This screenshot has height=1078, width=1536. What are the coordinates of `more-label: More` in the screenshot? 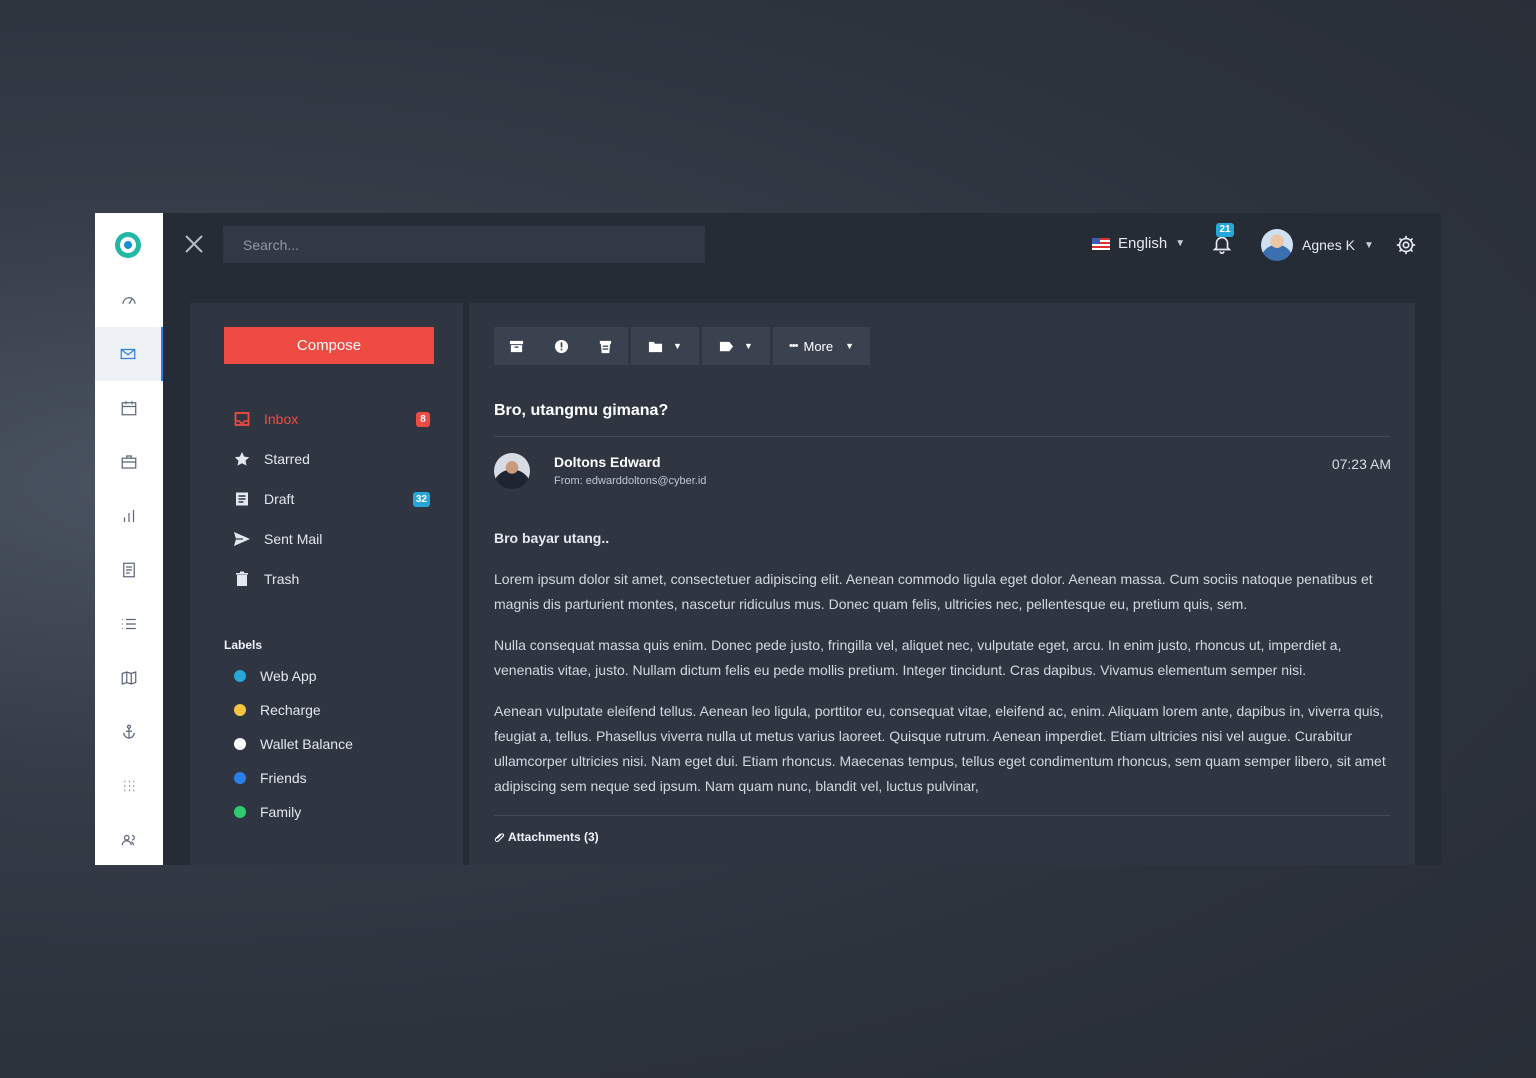 It's located at (818, 346).